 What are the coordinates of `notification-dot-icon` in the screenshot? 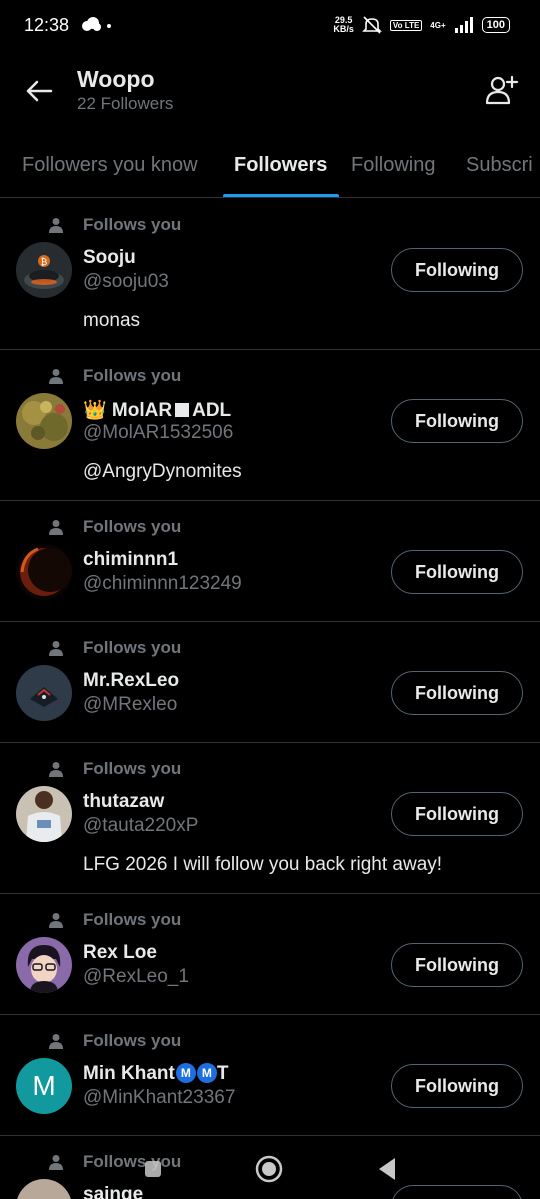 It's located at (109, 26).